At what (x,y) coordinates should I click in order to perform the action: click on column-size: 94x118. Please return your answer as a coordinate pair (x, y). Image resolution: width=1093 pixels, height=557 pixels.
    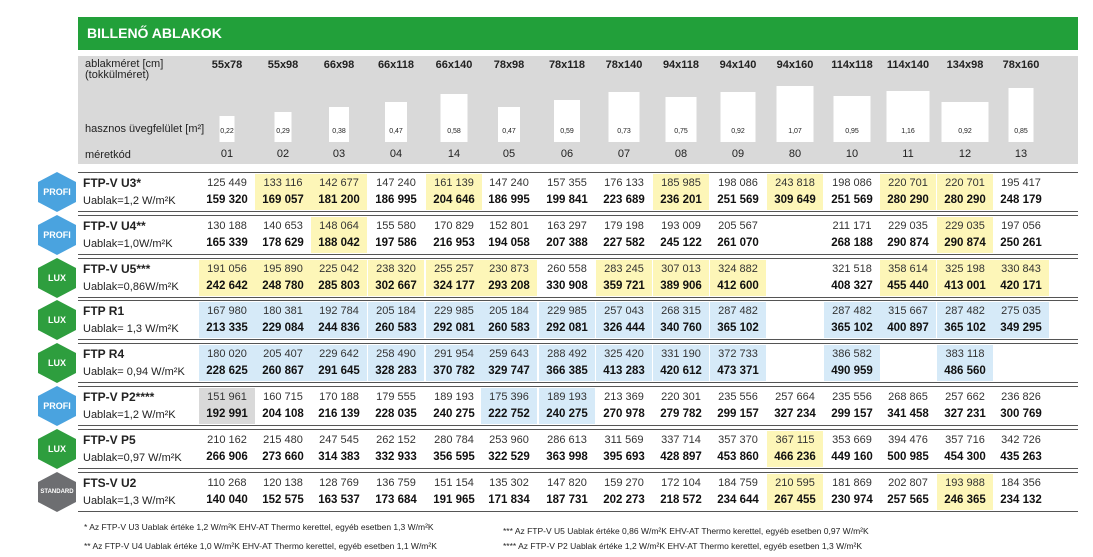
    Looking at the image, I should click on (681, 65).